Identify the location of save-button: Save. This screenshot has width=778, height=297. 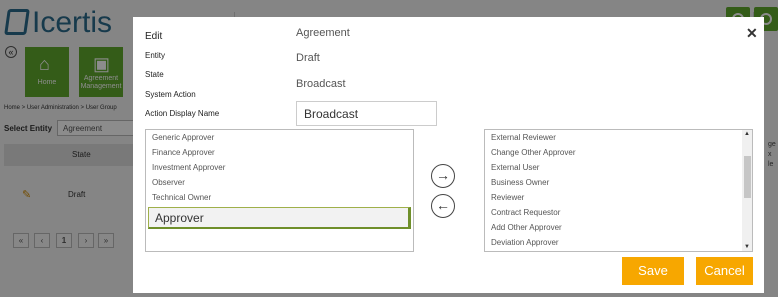
(653, 271).